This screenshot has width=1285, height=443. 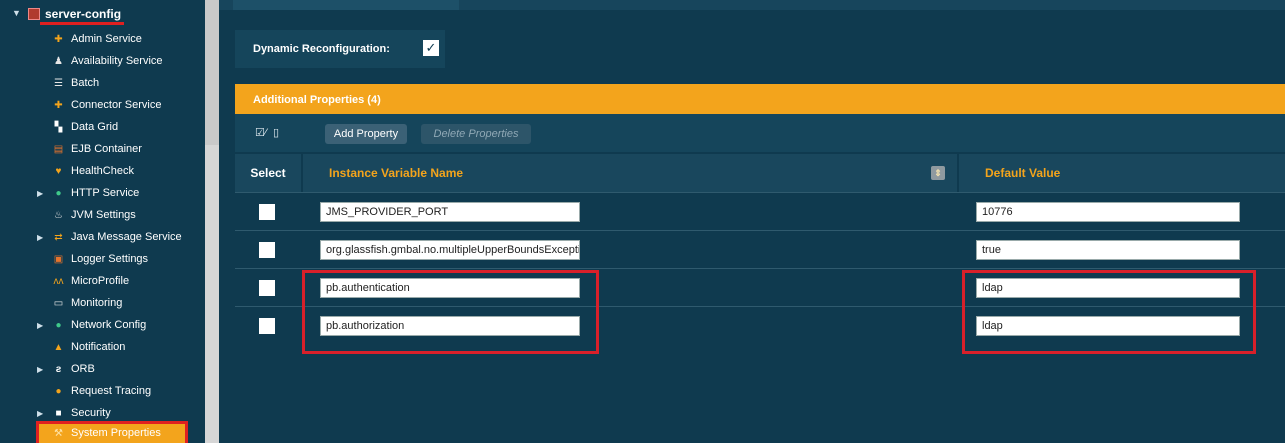 What do you see at coordinates (110, 259) in the screenshot?
I see `tree-item-label: Logger Settings` at bounding box center [110, 259].